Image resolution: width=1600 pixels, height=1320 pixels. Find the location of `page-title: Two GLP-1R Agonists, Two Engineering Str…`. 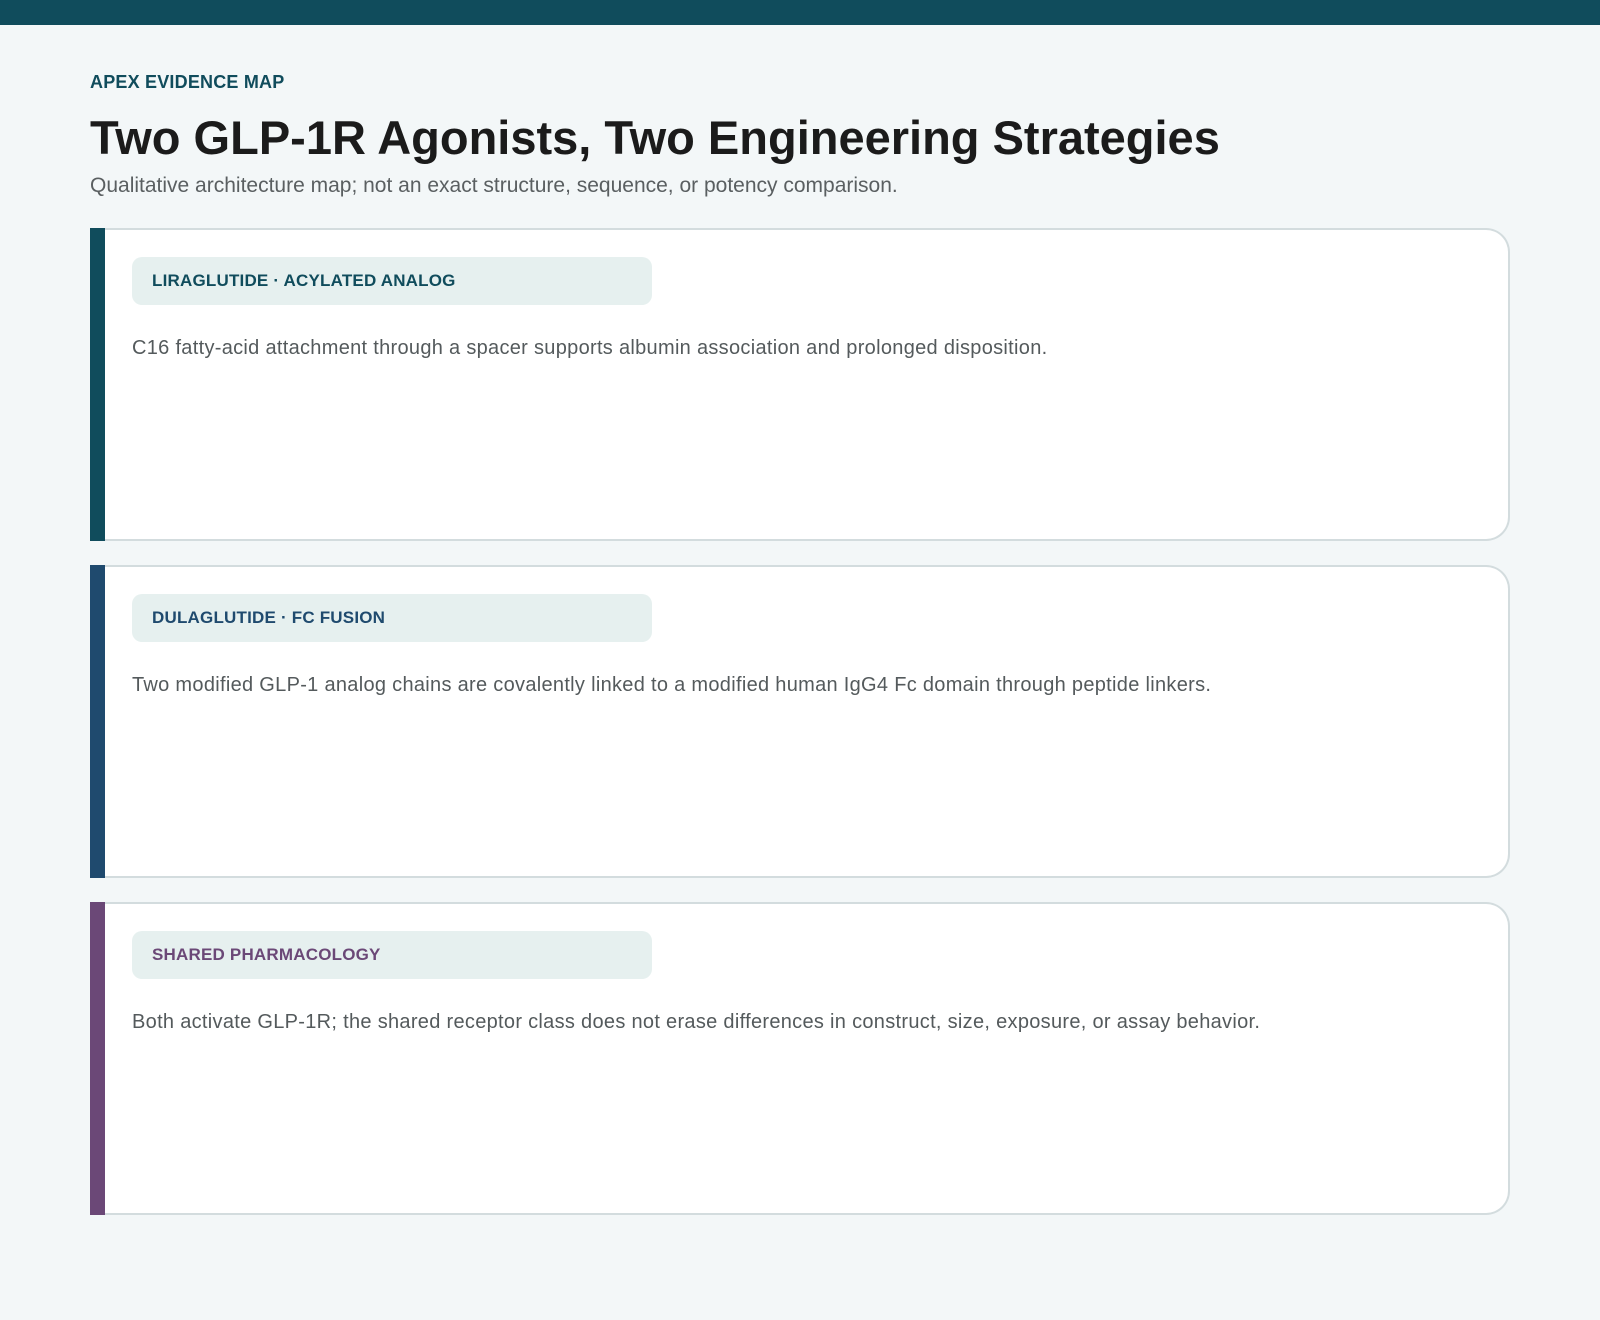

page-title: Two GLP-1R Agonists, Two Engineering Str… is located at coordinates (655, 137).